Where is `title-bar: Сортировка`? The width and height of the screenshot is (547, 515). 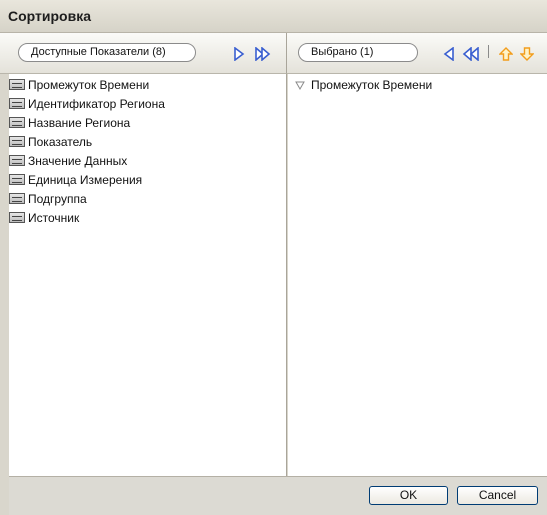 title-bar: Сортировка is located at coordinates (273, 16).